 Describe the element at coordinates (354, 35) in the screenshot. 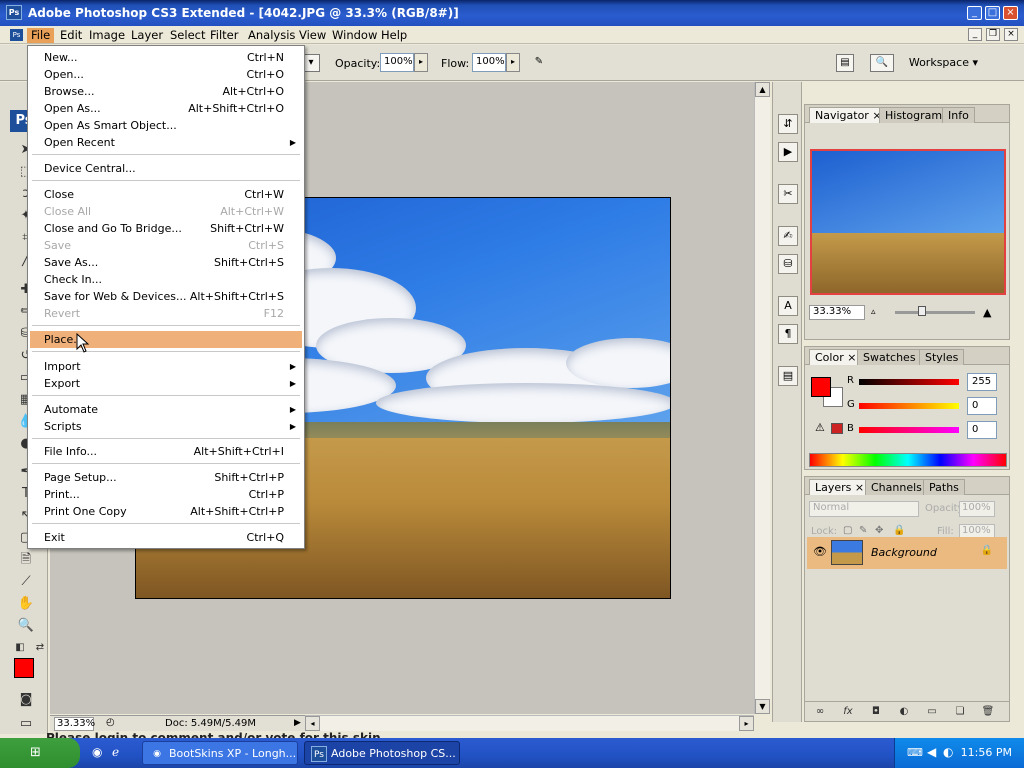

I see `menu-window: Window` at that location.